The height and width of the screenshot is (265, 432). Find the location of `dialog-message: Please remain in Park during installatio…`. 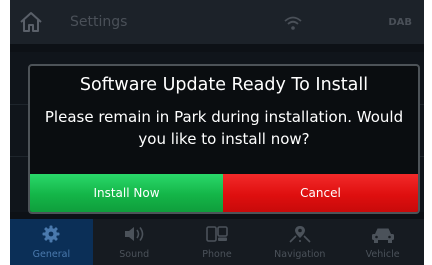

dialog-message: Please remain in Park during installatio… is located at coordinates (224, 128).